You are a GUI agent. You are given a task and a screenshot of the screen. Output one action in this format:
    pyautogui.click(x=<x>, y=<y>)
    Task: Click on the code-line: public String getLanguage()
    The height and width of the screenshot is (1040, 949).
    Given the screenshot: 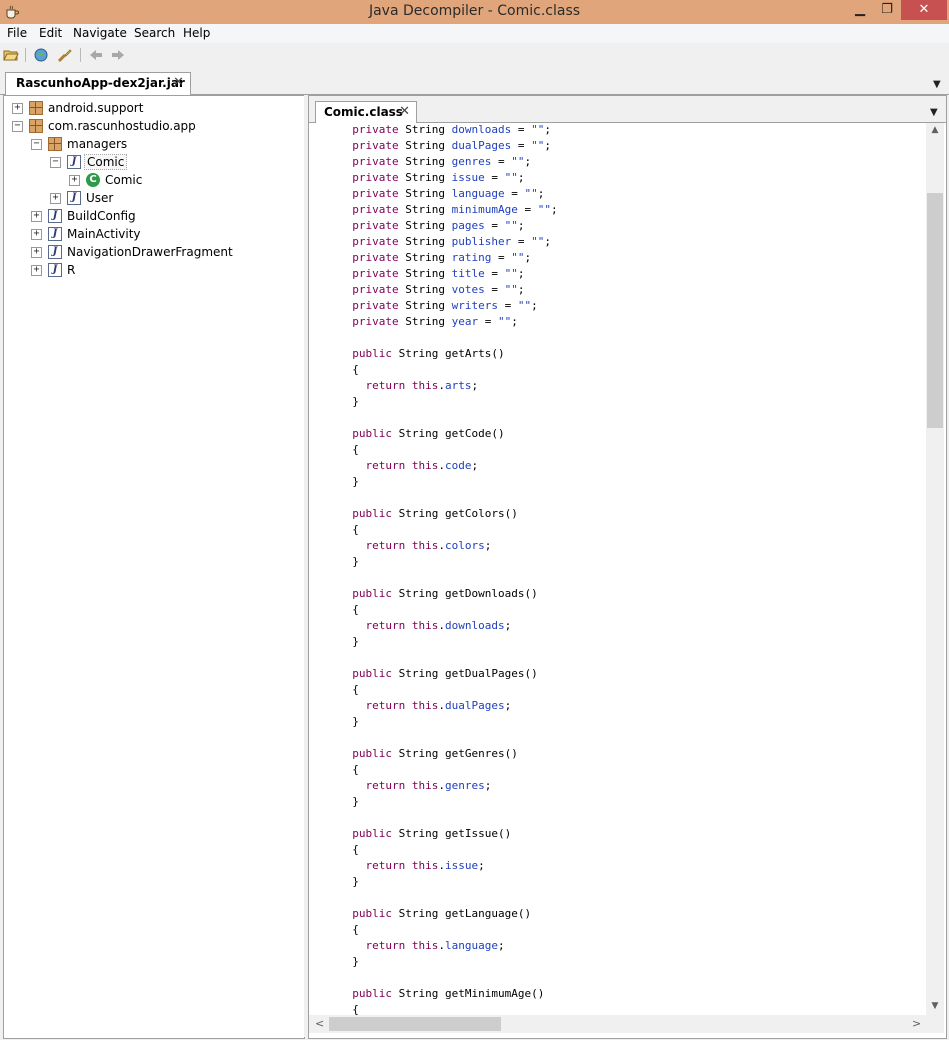 What is the action you would take?
    pyautogui.click(x=442, y=913)
    